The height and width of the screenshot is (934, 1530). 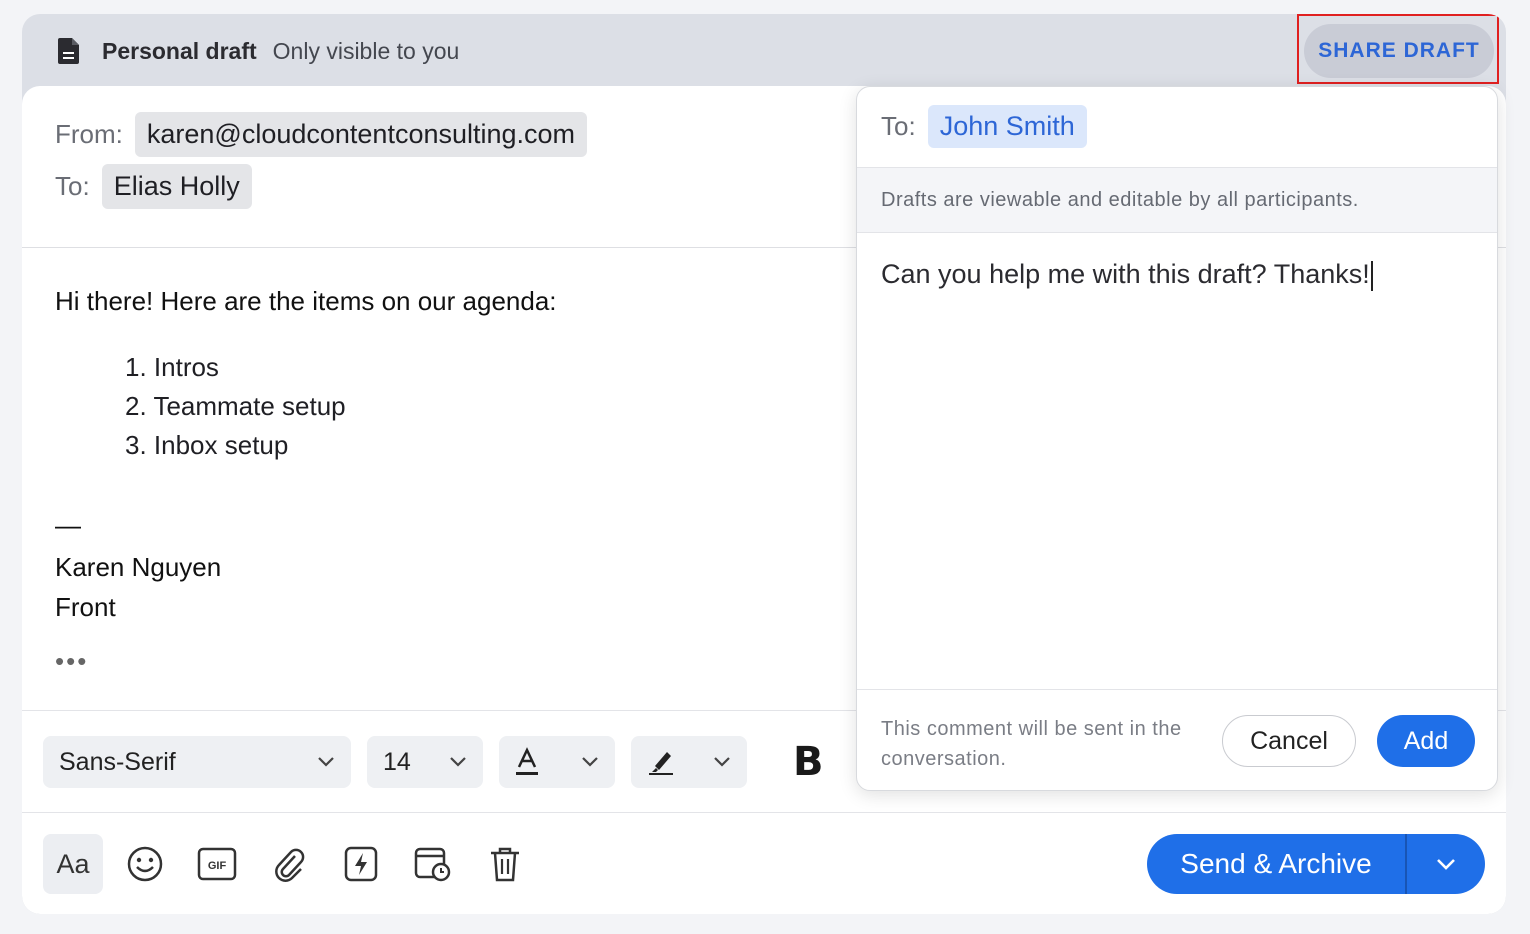 I want to click on gif-icon: GIF, so click(x=217, y=864).